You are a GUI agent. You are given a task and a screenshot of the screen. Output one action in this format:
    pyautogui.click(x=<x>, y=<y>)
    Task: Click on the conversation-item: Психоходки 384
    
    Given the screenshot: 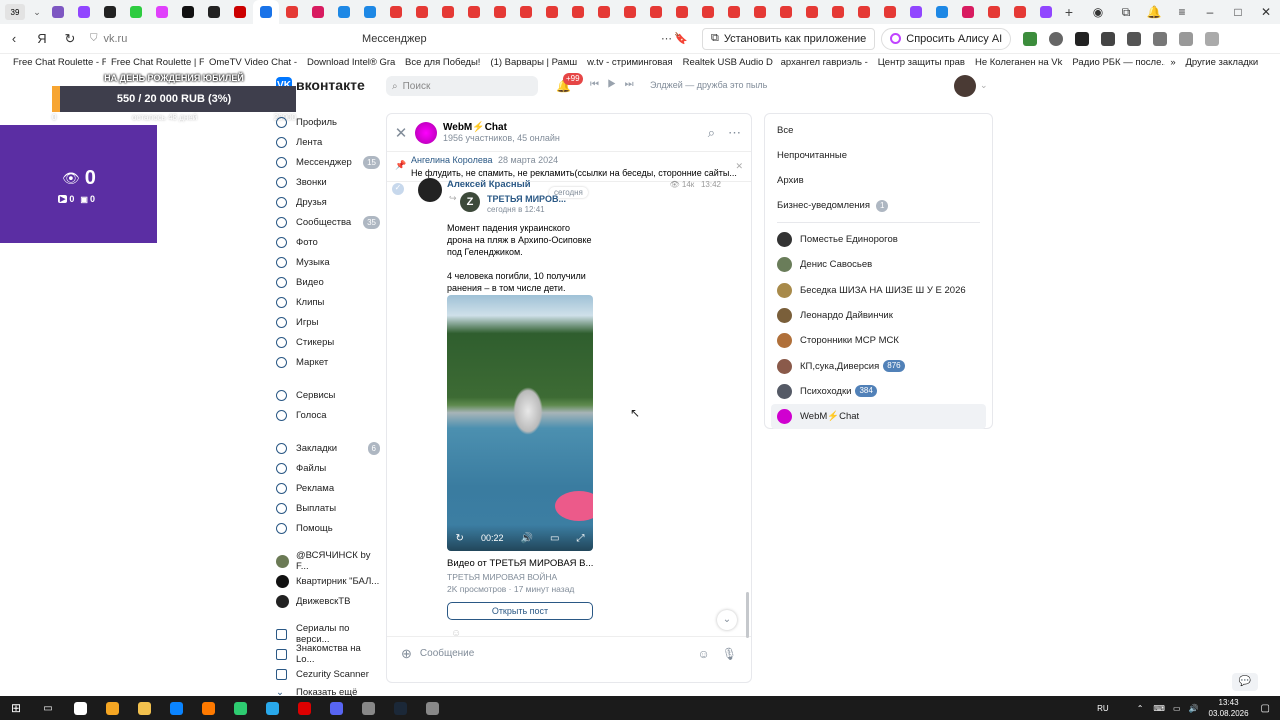 What is the action you would take?
    pyautogui.click(x=878, y=391)
    